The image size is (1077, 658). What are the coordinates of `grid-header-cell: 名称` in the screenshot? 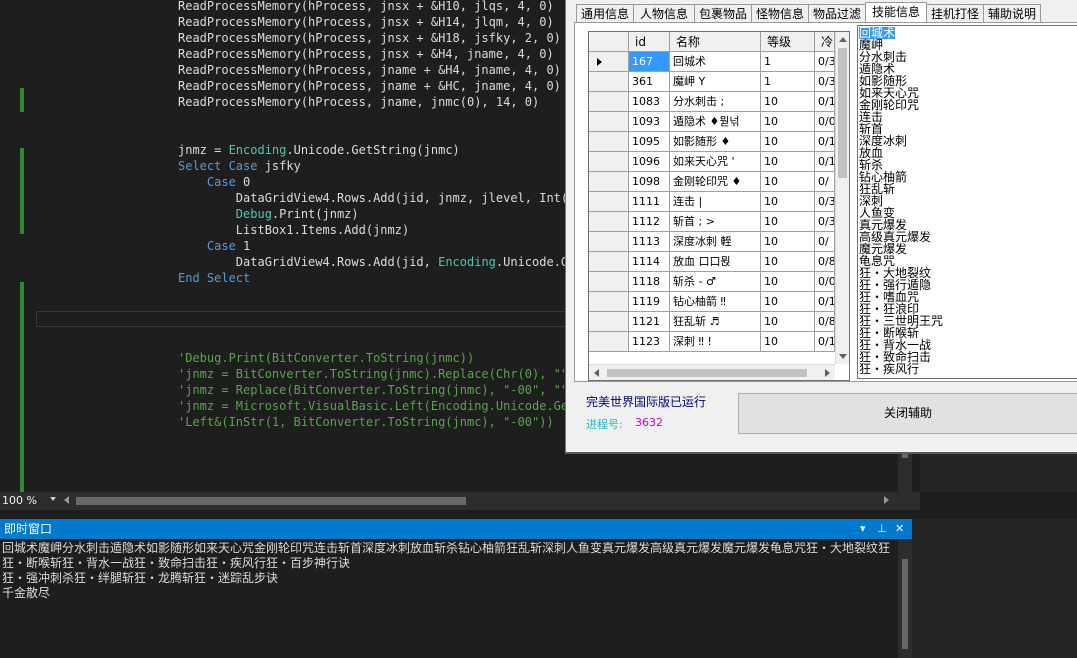 It's located at (715, 42).